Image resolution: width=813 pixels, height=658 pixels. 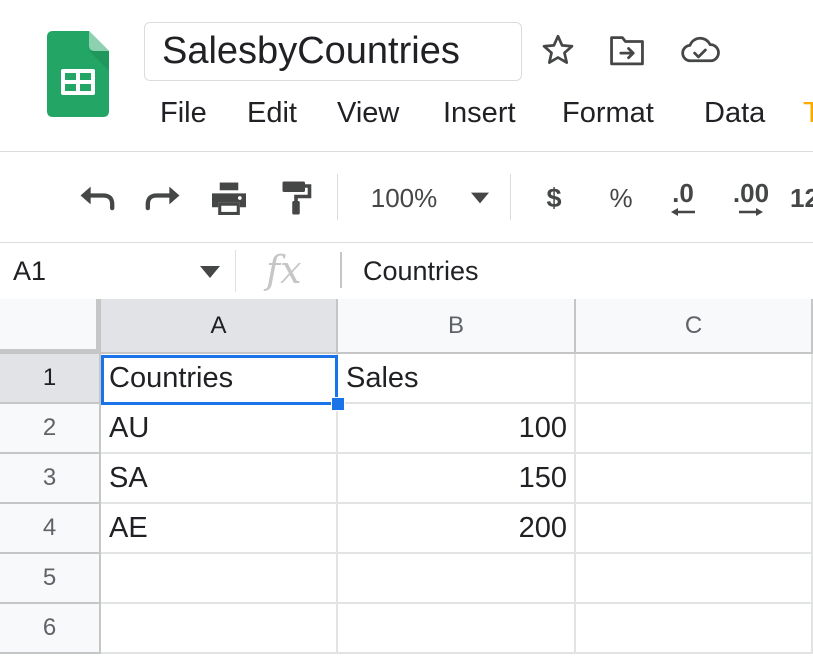 I want to click on paint-format-icon, so click(x=296, y=198).